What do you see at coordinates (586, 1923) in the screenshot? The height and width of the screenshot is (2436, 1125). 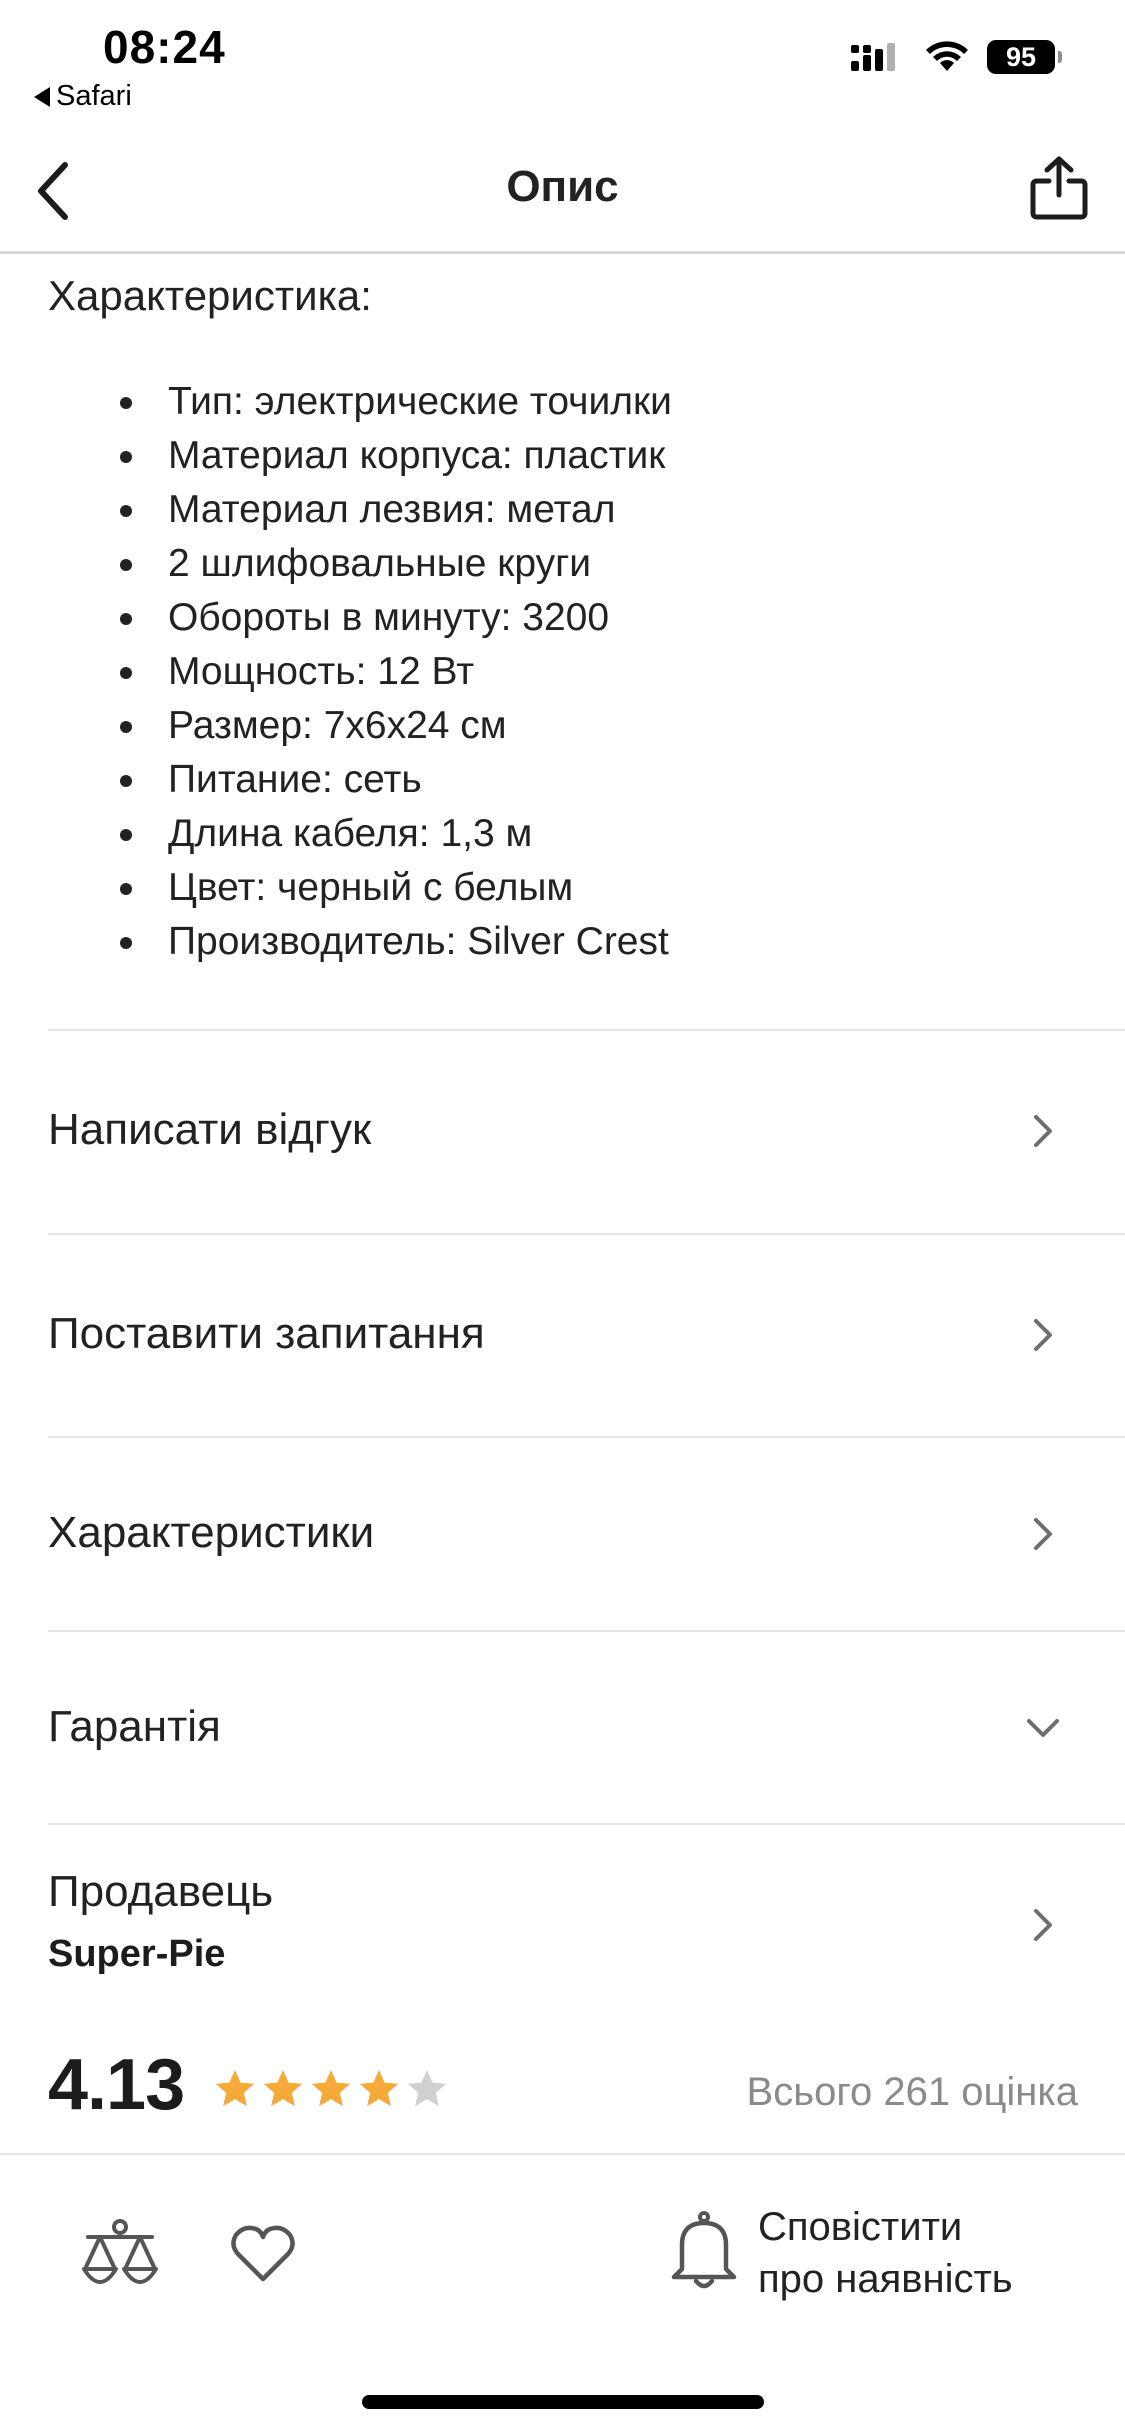 I see `seller-row: Продавець Super-Pie` at bounding box center [586, 1923].